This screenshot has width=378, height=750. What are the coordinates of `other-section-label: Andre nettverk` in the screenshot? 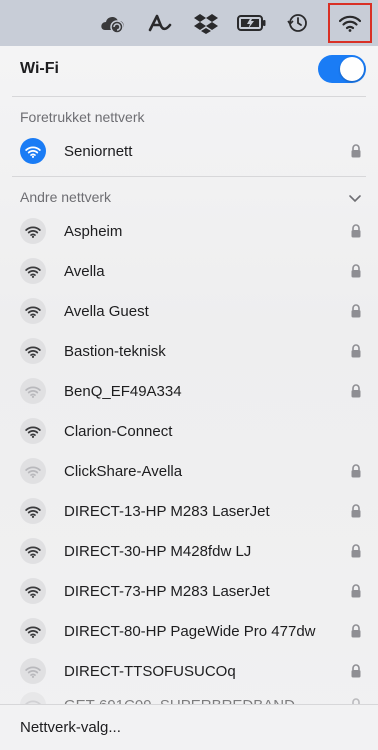 It's located at (66, 197).